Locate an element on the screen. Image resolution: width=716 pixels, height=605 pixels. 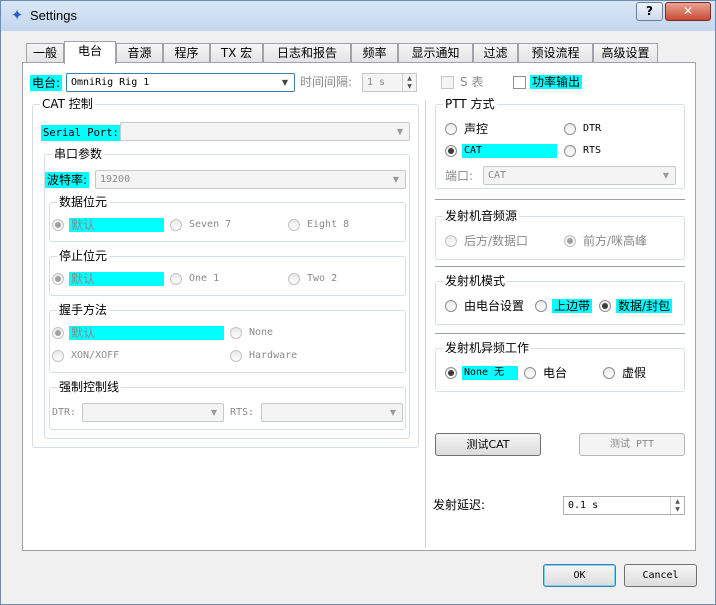
force-lines-title: 强制控制线 is located at coordinates (89, 387).